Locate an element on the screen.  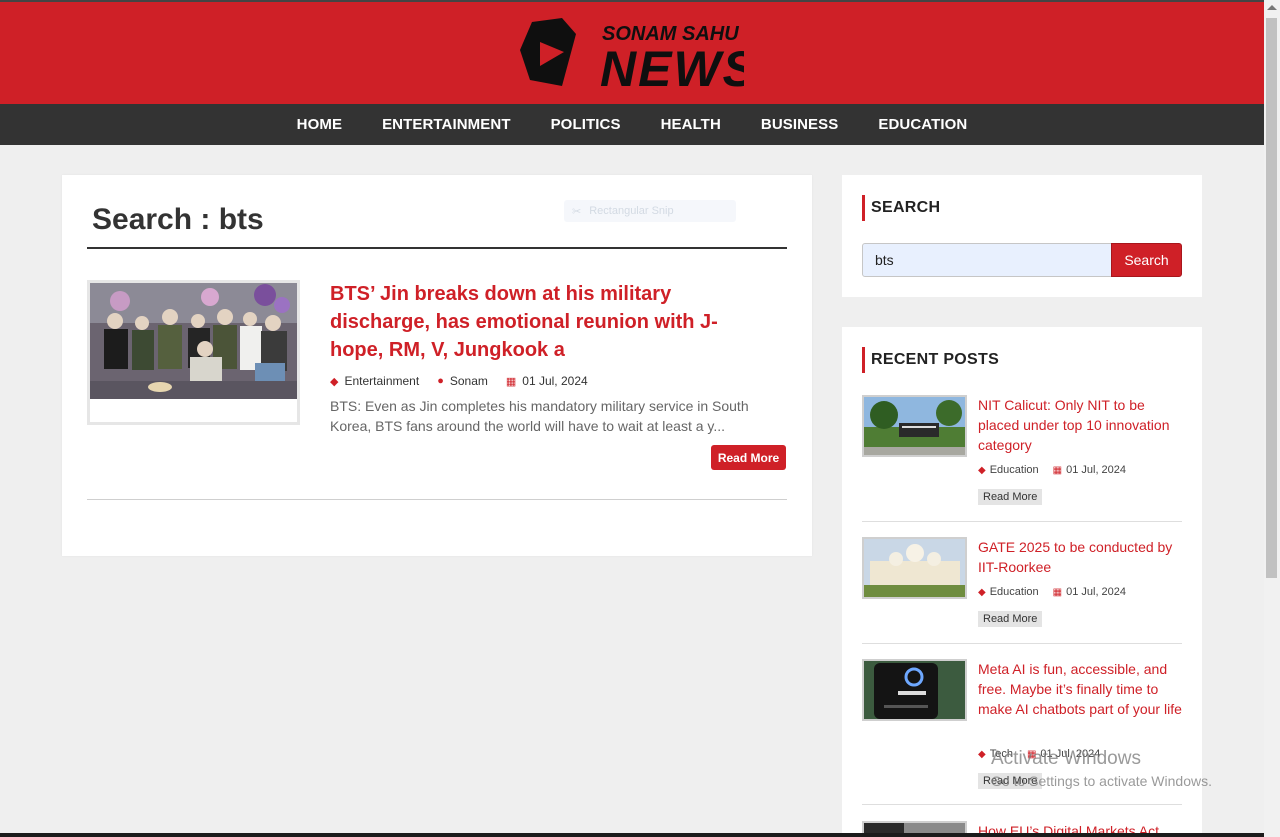
scrollbar-thumb is located at coordinates (1271, 298).